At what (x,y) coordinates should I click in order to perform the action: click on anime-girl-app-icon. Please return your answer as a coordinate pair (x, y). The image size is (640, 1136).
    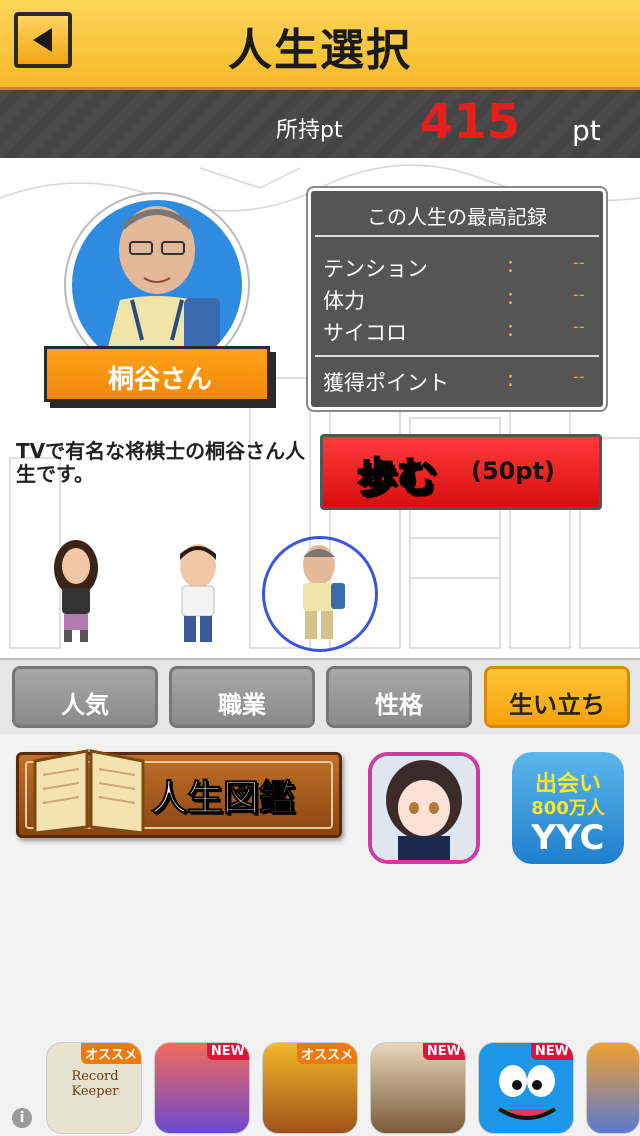
    Looking at the image, I should click on (424, 808).